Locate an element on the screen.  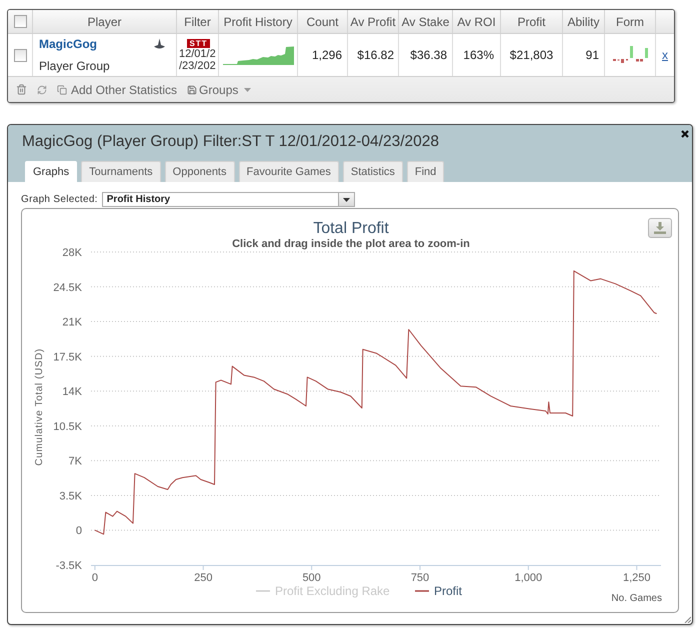
download-button is located at coordinates (660, 228).